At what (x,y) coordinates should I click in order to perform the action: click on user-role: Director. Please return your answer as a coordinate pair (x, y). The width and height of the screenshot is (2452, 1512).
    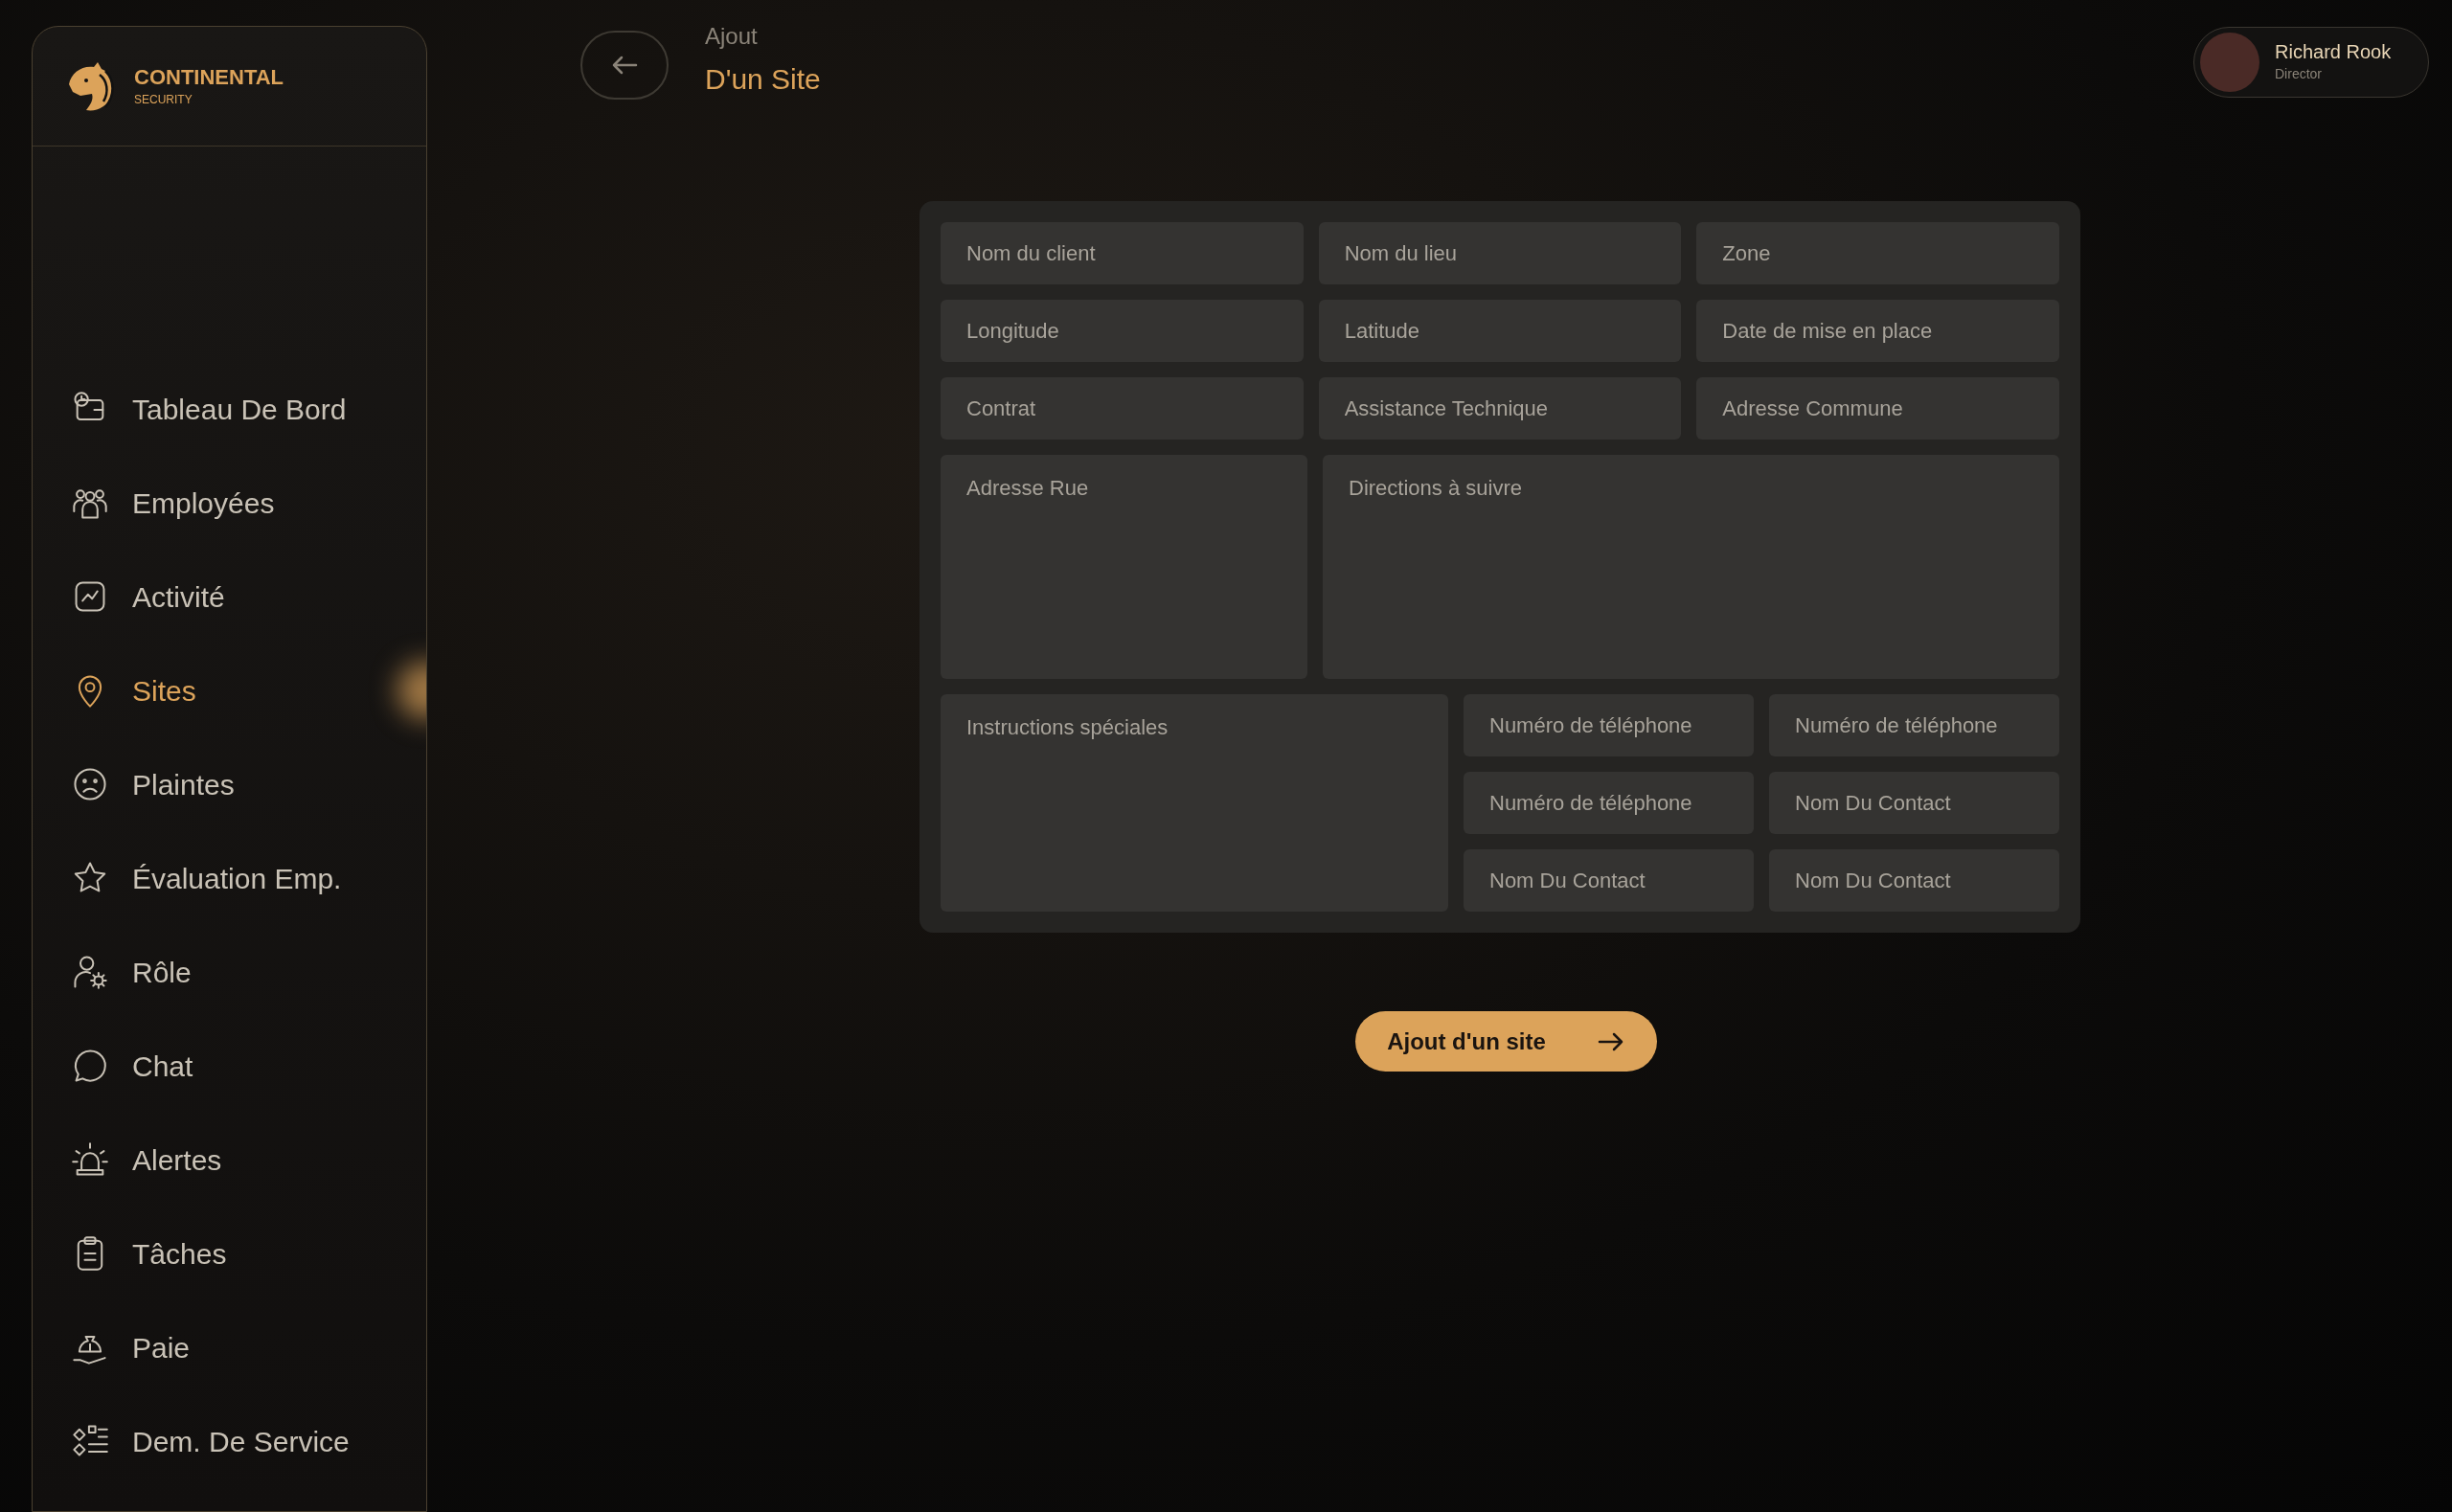
    Looking at the image, I should click on (2299, 74).